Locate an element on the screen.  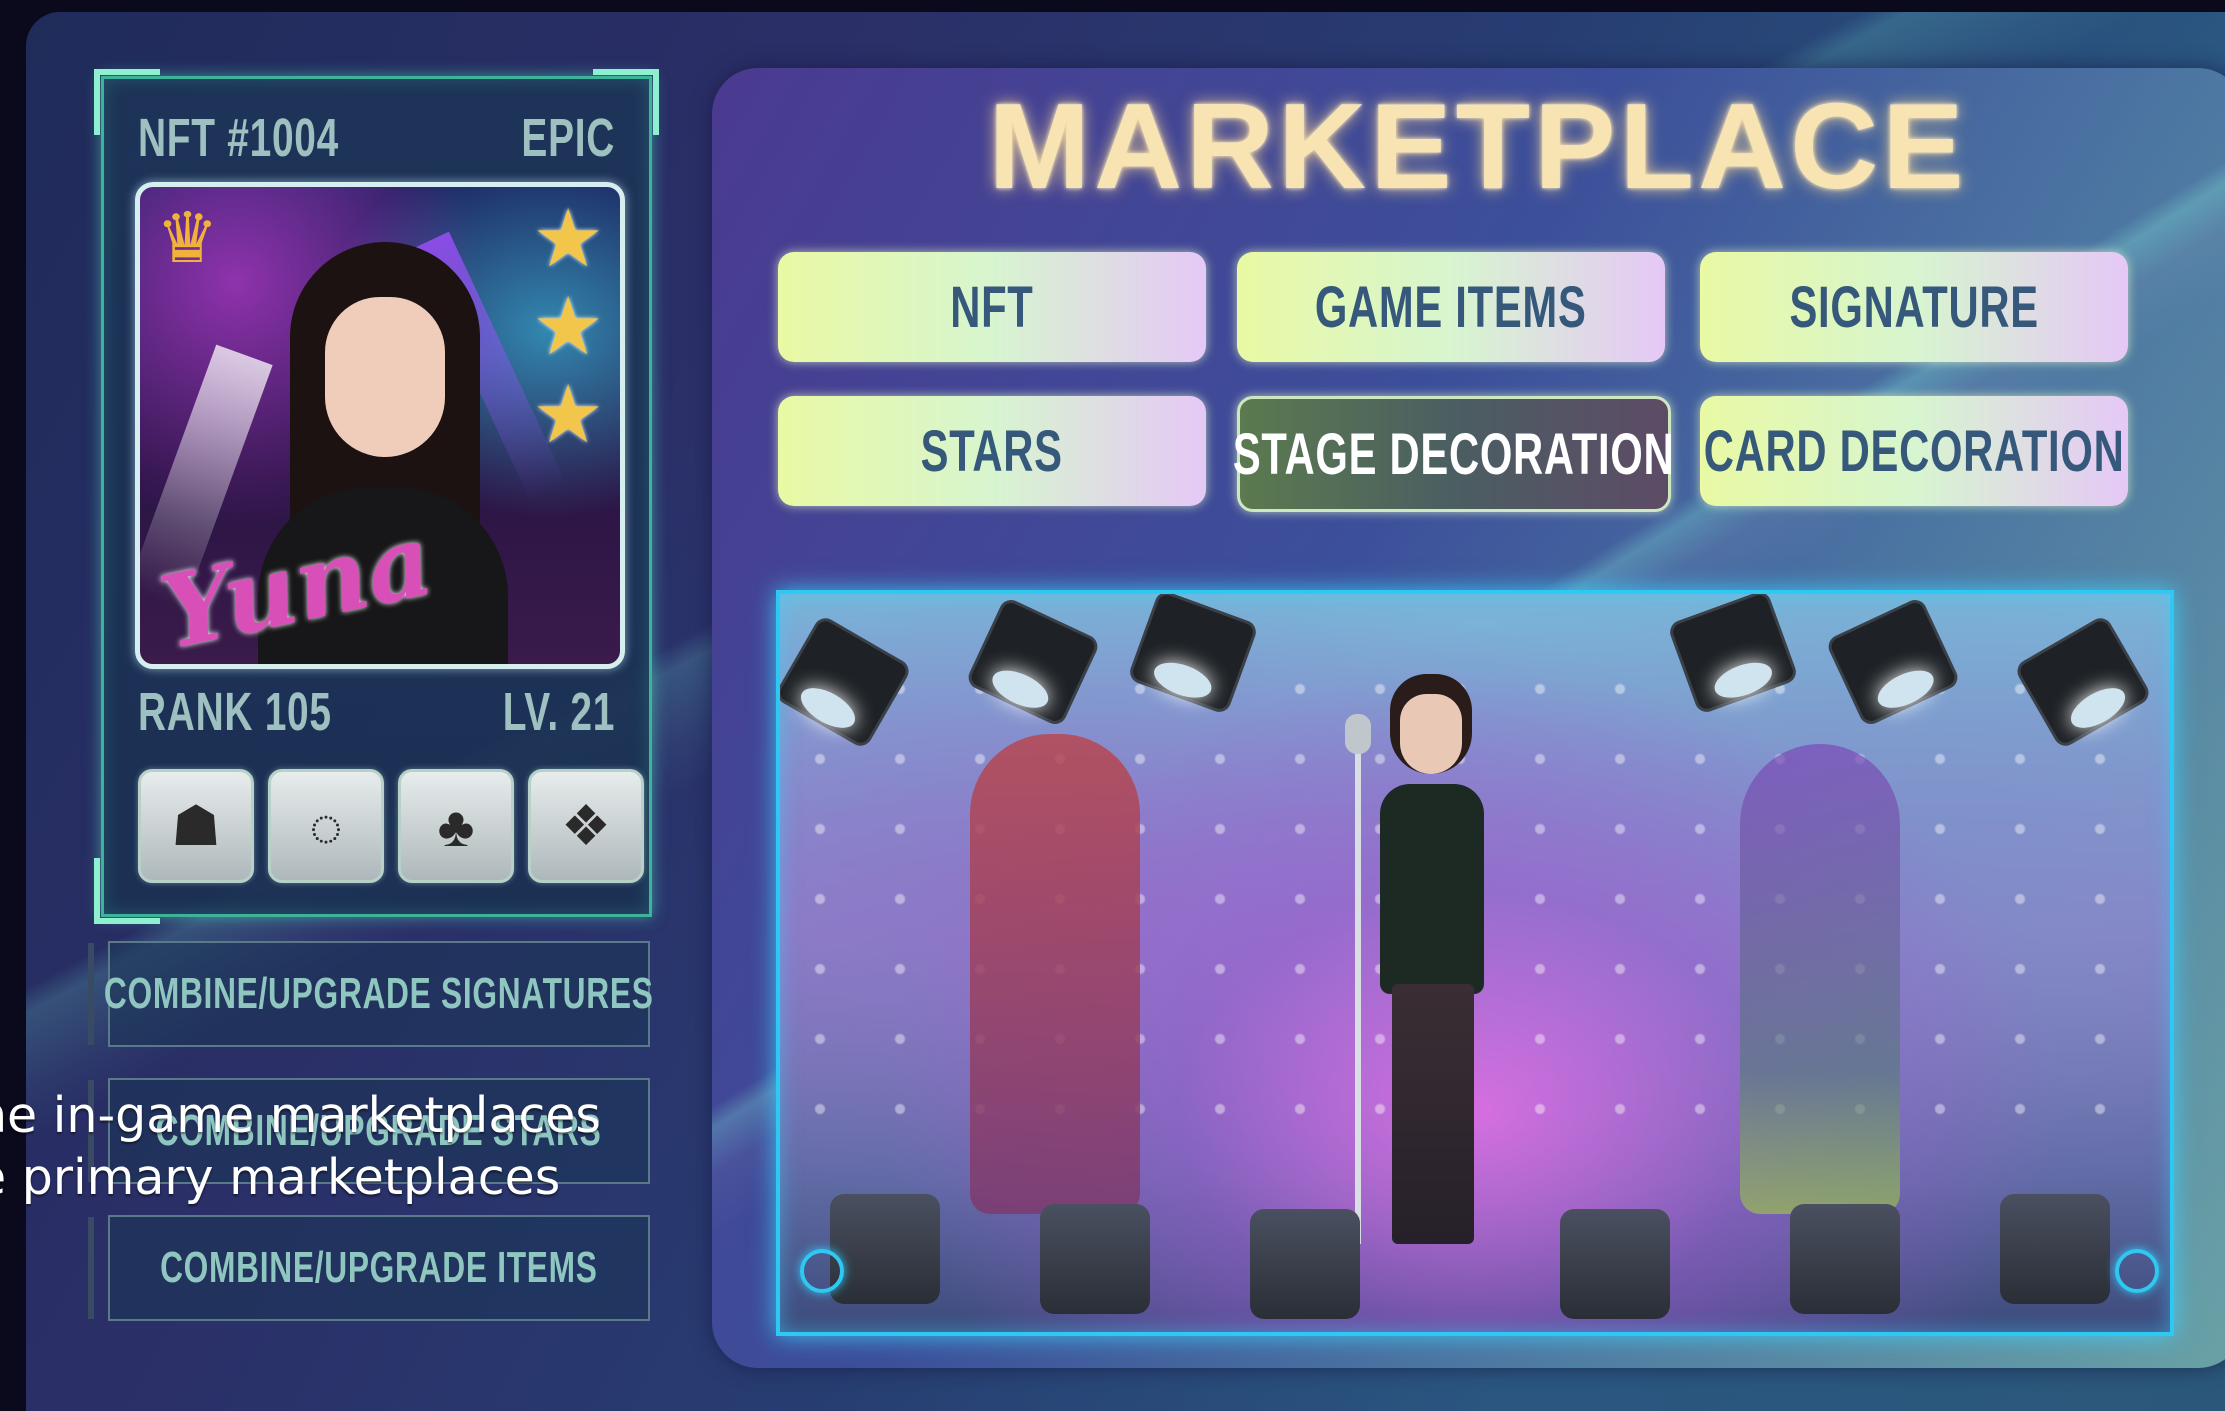
character-on-stage is located at coordinates (1430, 974).